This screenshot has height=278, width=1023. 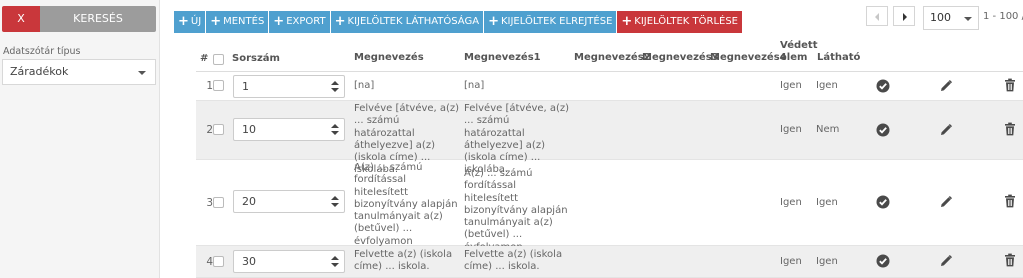 I want to click on delete-selected-button: + KIJELÖLTEK TÖRLÉSE, so click(x=679, y=22).